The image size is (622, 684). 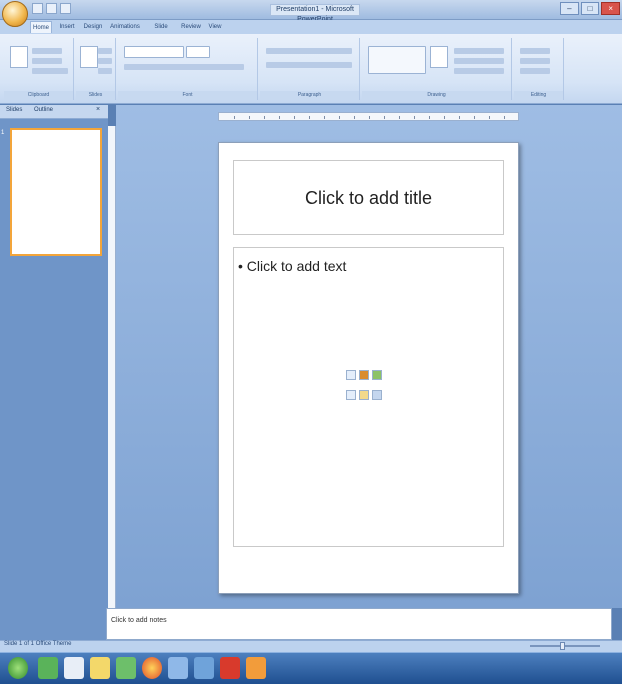 What do you see at coordinates (198, 52) in the screenshot?
I see `font-size-select` at bounding box center [198, 52].